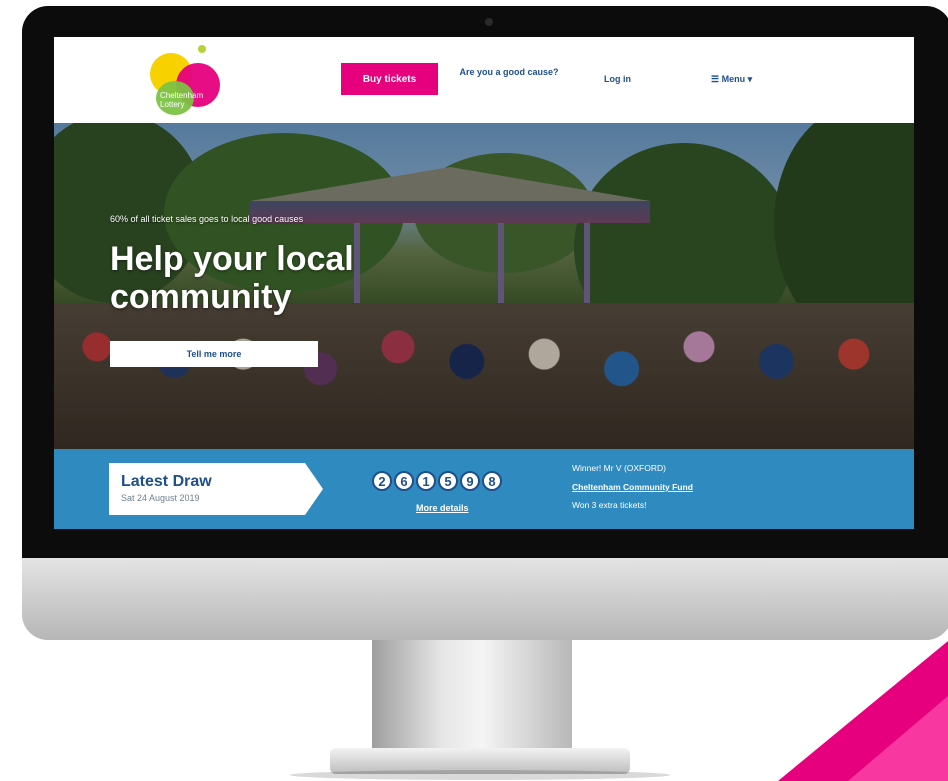 The image size is (948, 781). What do you see at coordinates (188, 81) in the screenshot?
I see `lottery-logo: Cheltenham Lottery` at bounding box center [188, 81].